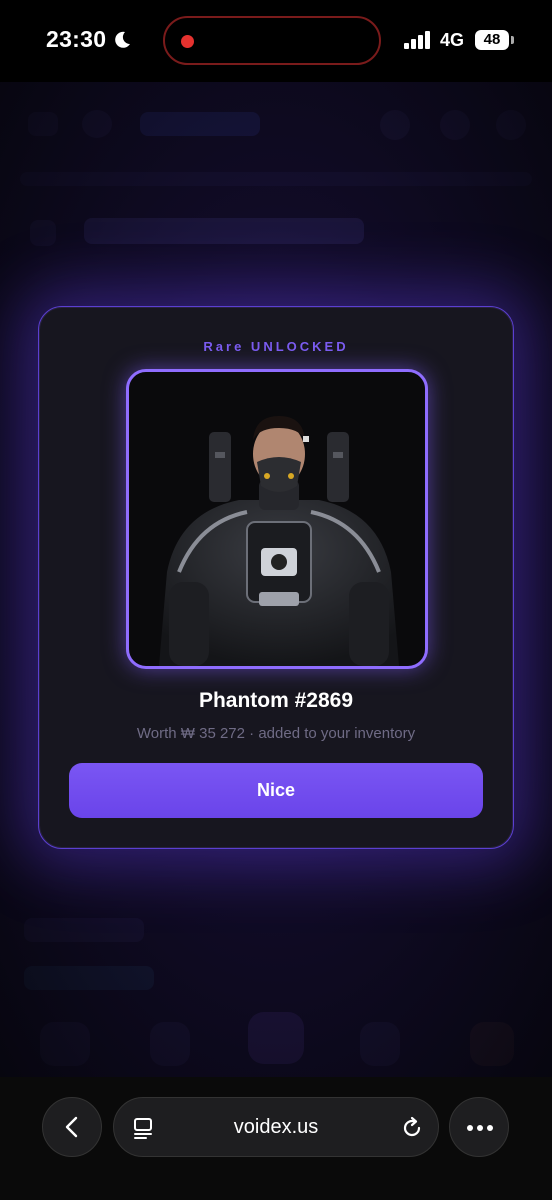 The image size is (552, 1200). What do you see at coordinates (276, 790) in the screenshot?
I see `nice-button: Nice` at bounding box center [276, 790].